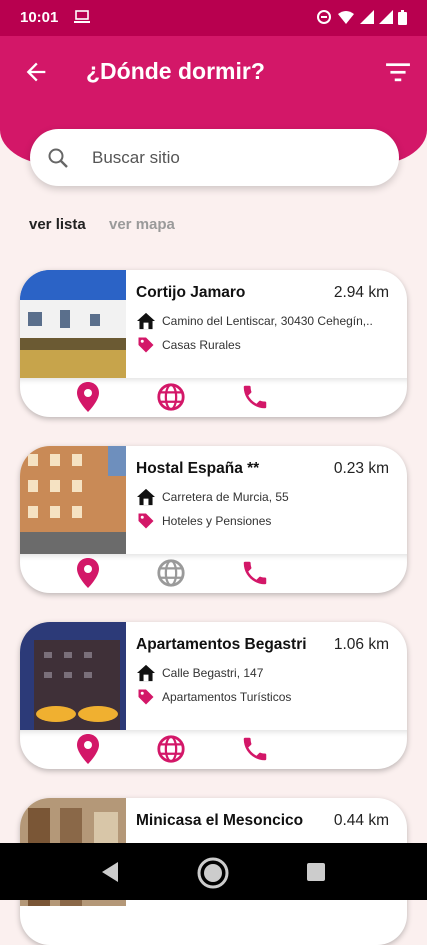 Image resolution: width=427 pixels, height=945 pixels. What do you see at coordinates (361, 292) in the screenshot?
I see `place-distance: 2.94 km` at bounding box center [361, 292].